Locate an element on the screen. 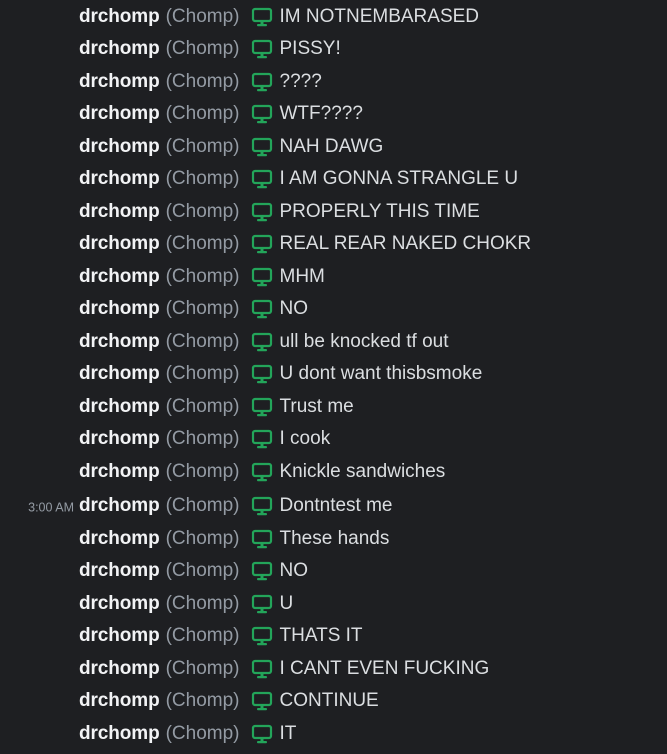 The width and height of the screenshot is (667, 754). message-content: drchomp (Chomp) NO is located at coordinates (193, 571).